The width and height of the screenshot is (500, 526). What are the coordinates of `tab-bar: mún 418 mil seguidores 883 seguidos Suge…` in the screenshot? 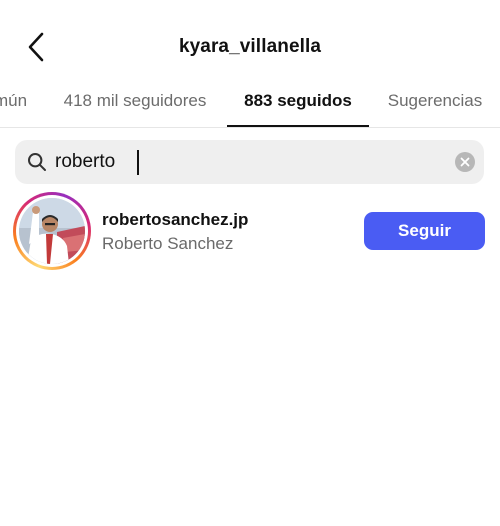 It's located at (250, 103).